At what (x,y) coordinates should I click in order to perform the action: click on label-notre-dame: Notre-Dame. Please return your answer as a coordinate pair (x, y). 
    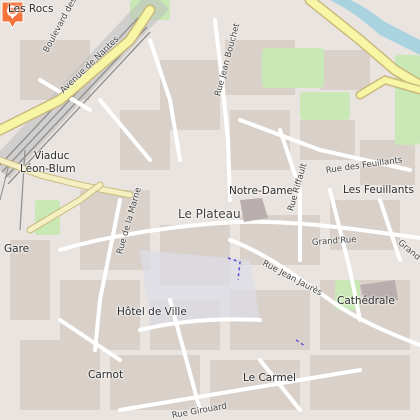
    Looking at the image, I should click on (261, 191).